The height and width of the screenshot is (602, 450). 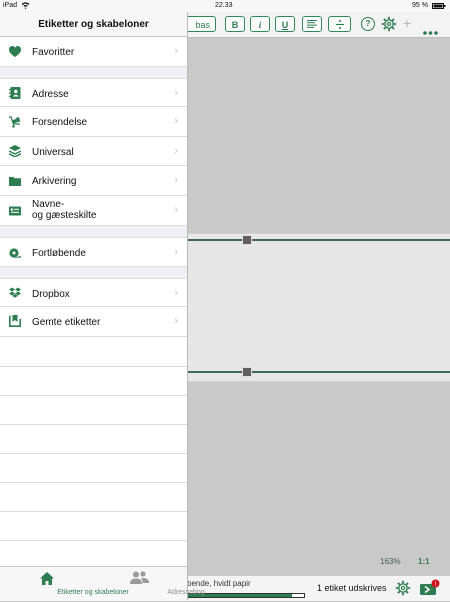 What do you see at coordinates (10, 5) in the screenshot?
I see `carrier-label: iPad` at bounding box center [10, 5].